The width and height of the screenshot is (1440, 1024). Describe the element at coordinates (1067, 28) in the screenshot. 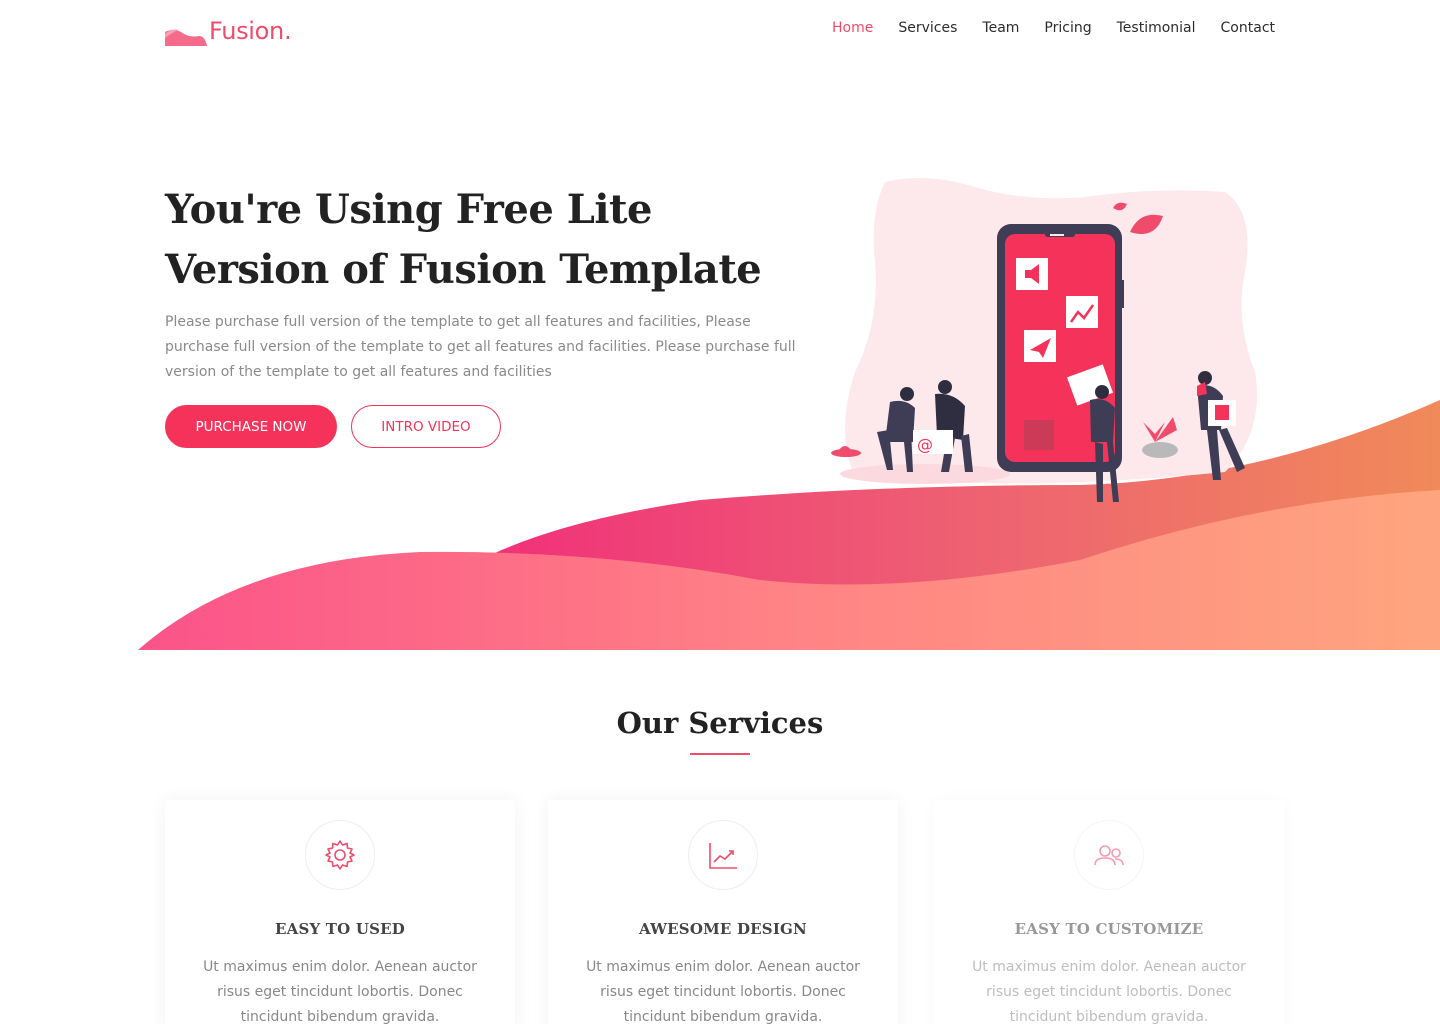

I see `nav-item-pricing: Pricing` at that location.